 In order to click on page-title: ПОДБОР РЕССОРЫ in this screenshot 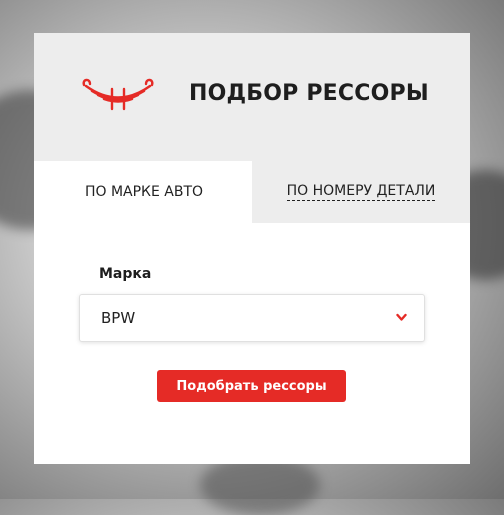, I will do `click(309, 93)`.